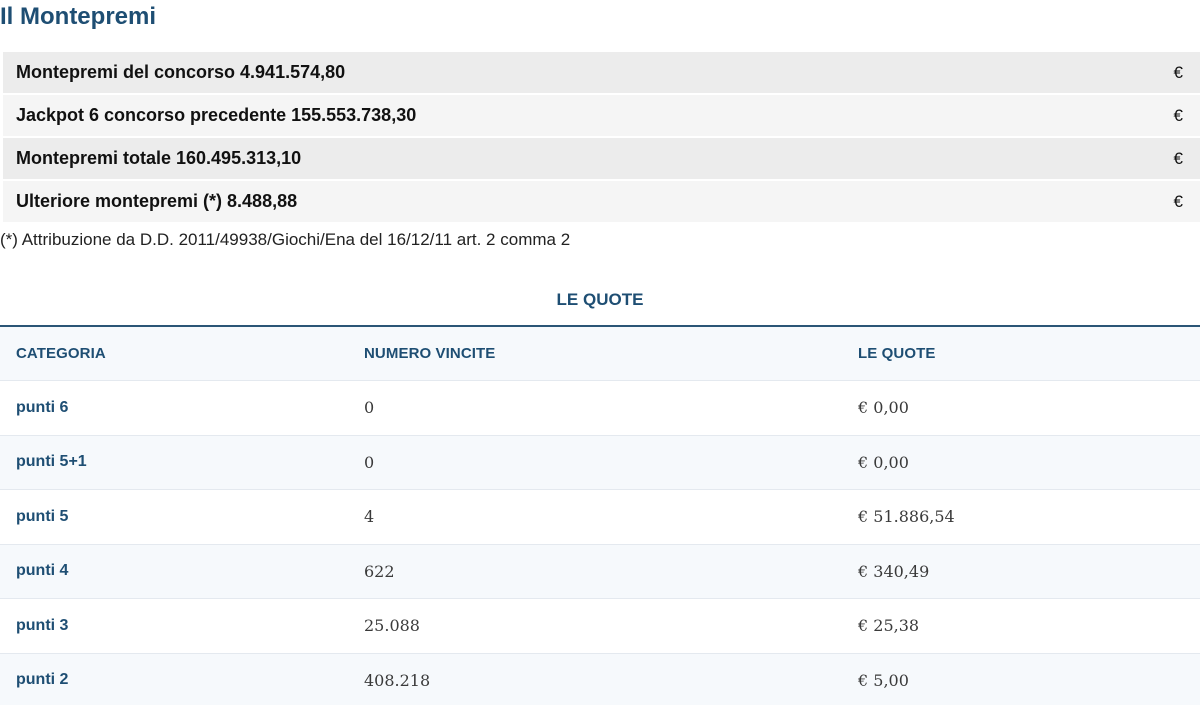 This screenshot has width=1200, height=705. What do you see at coordinates (889, 626) in the screenshot?
I see `cell-quota: € 25,38` at bounding box center [889, 626].